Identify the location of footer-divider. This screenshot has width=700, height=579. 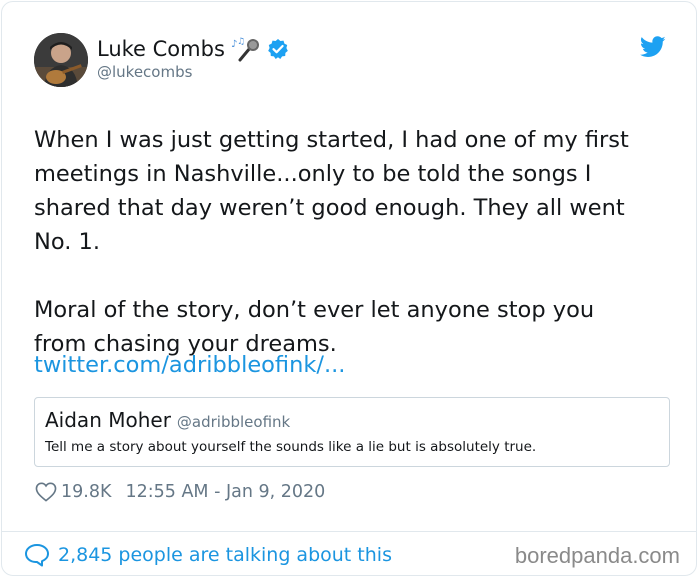
(349, 531).